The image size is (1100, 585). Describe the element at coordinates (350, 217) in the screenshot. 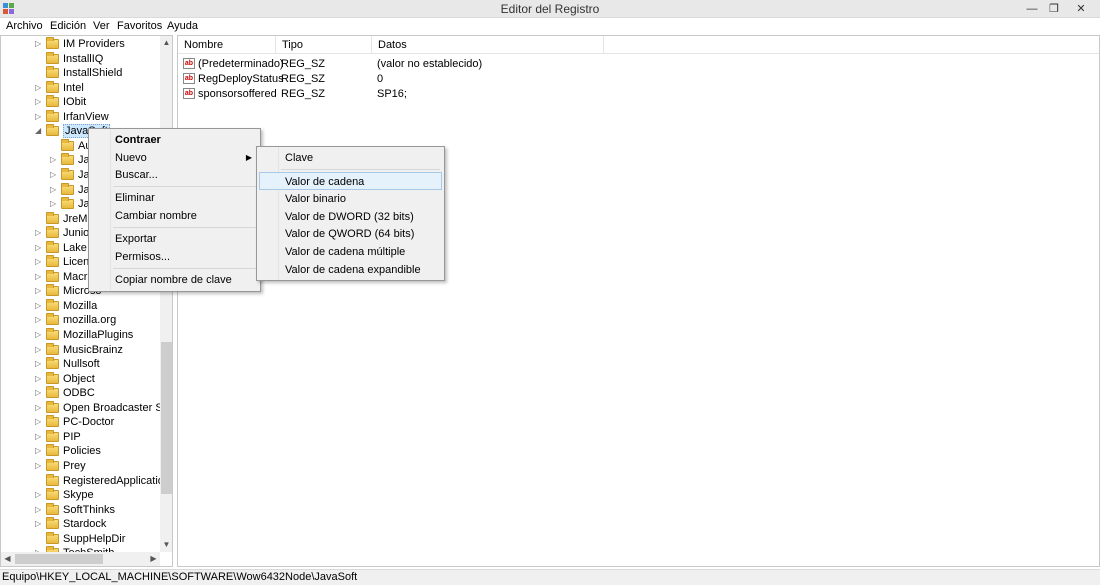

I see `submenu-item-valor-dword: Valor de DWORD (32 bits)` at that location.